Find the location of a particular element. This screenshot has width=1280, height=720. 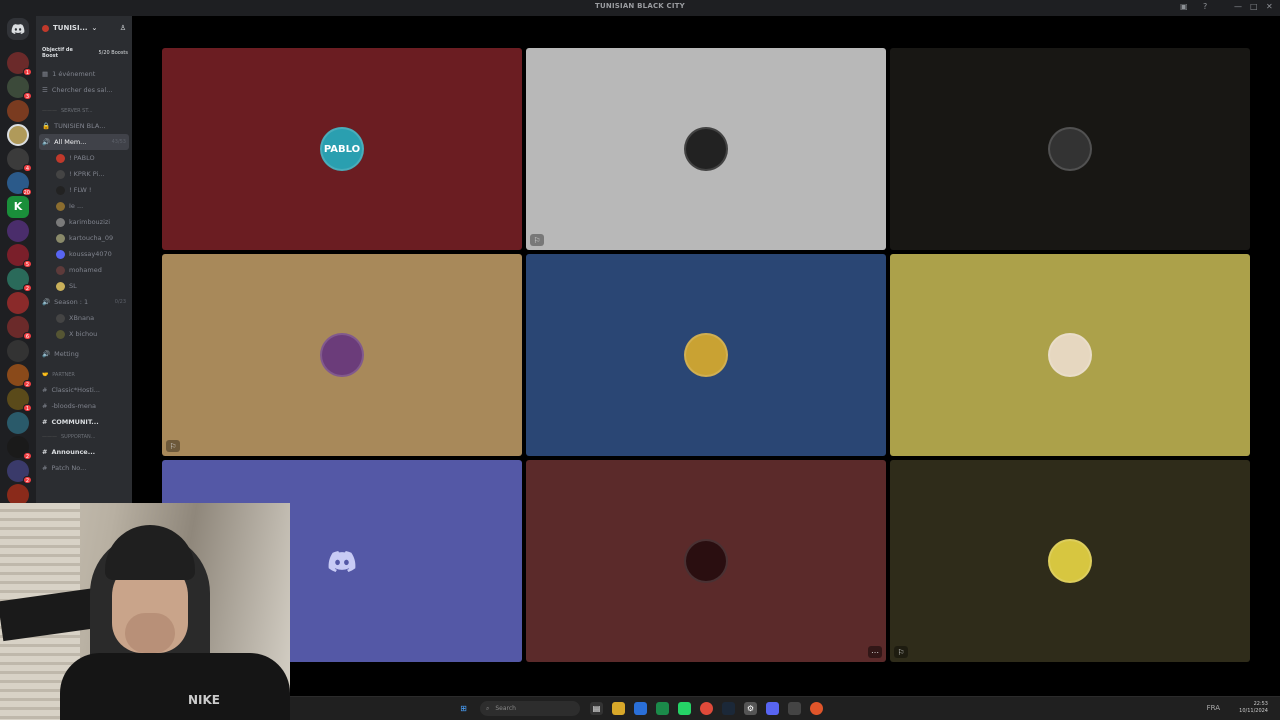

voice-channel-season: 🔊 Season : 1 0/23 is located at coordinates (84, 302).